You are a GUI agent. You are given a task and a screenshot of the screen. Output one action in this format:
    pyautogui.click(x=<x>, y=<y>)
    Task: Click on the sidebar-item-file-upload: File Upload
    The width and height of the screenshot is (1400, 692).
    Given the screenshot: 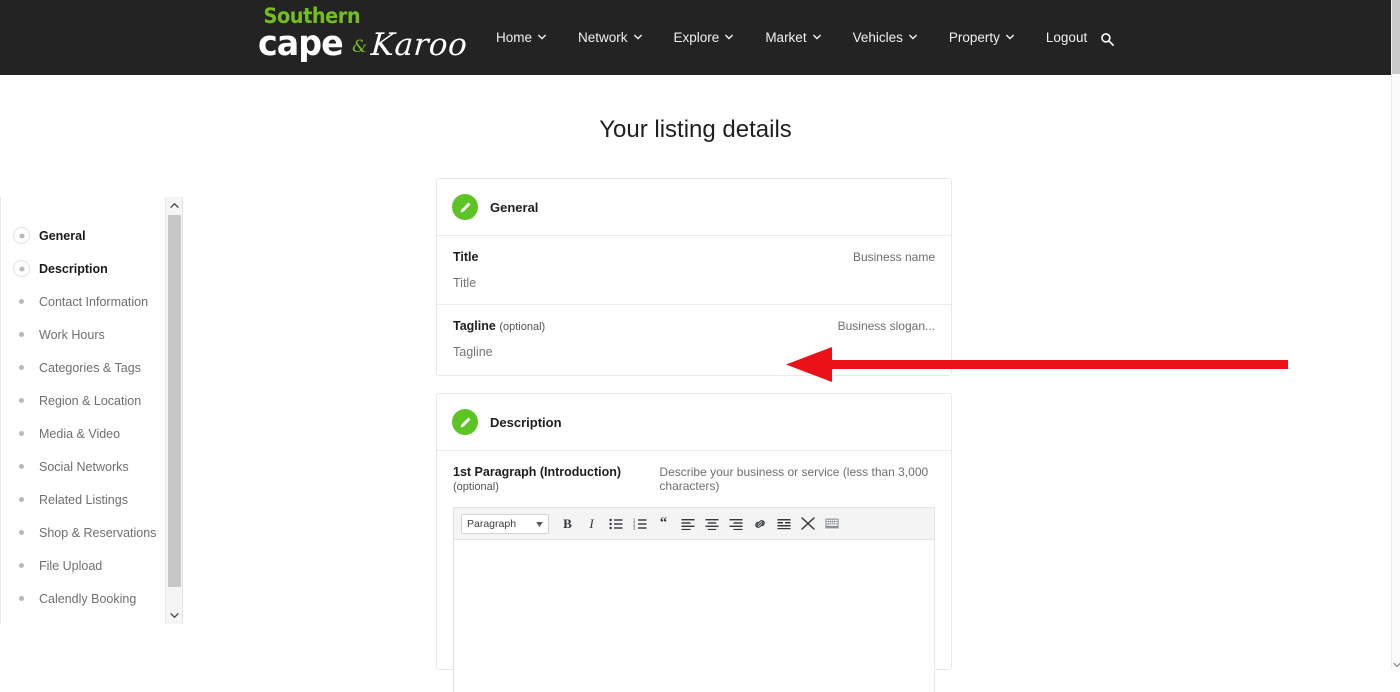 What is the action you would take?
    pyautogui.click(x=91, y=565)
    